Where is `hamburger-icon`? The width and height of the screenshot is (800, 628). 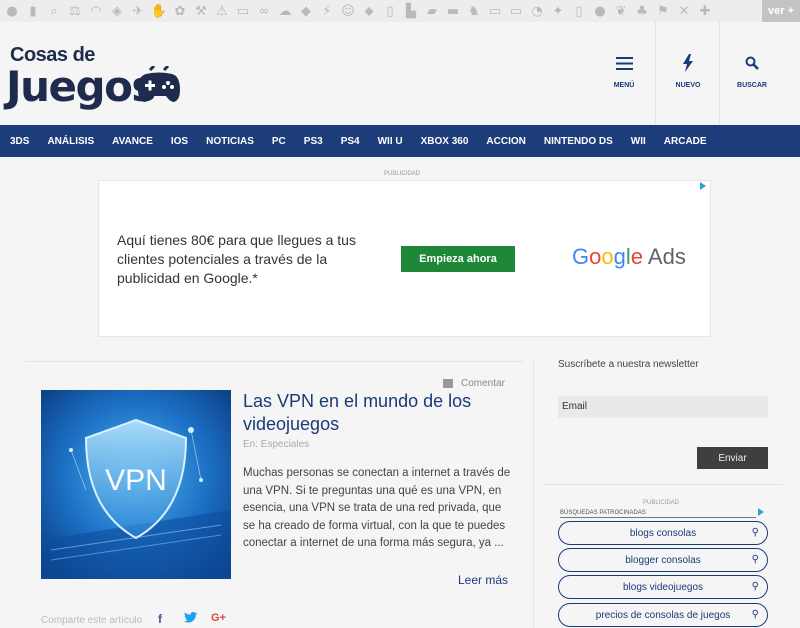 hamburger-icon is located at coordinates (624, 63).